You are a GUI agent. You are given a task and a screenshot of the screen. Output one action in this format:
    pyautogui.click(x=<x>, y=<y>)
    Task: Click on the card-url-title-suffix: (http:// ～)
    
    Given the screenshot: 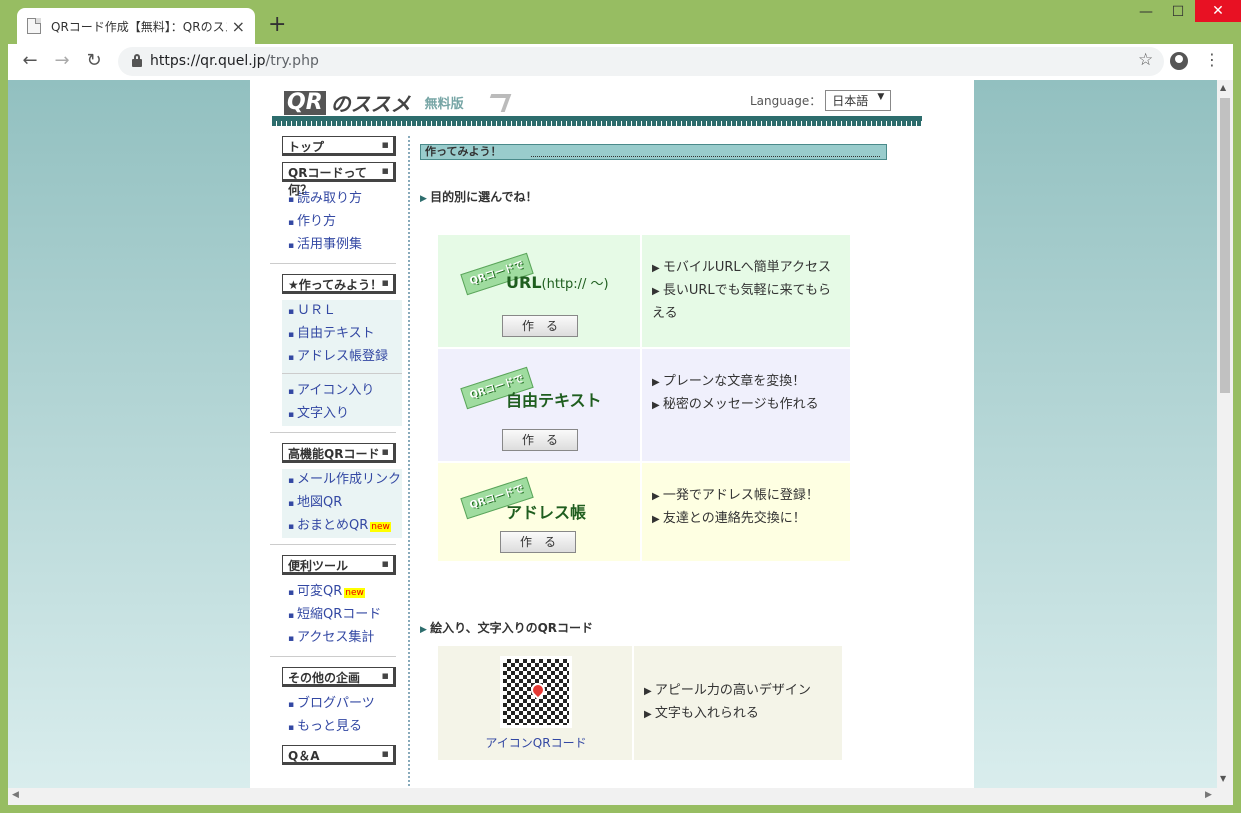 What is the action you would take?
    pyautogui.click(x=575, y=284)
    